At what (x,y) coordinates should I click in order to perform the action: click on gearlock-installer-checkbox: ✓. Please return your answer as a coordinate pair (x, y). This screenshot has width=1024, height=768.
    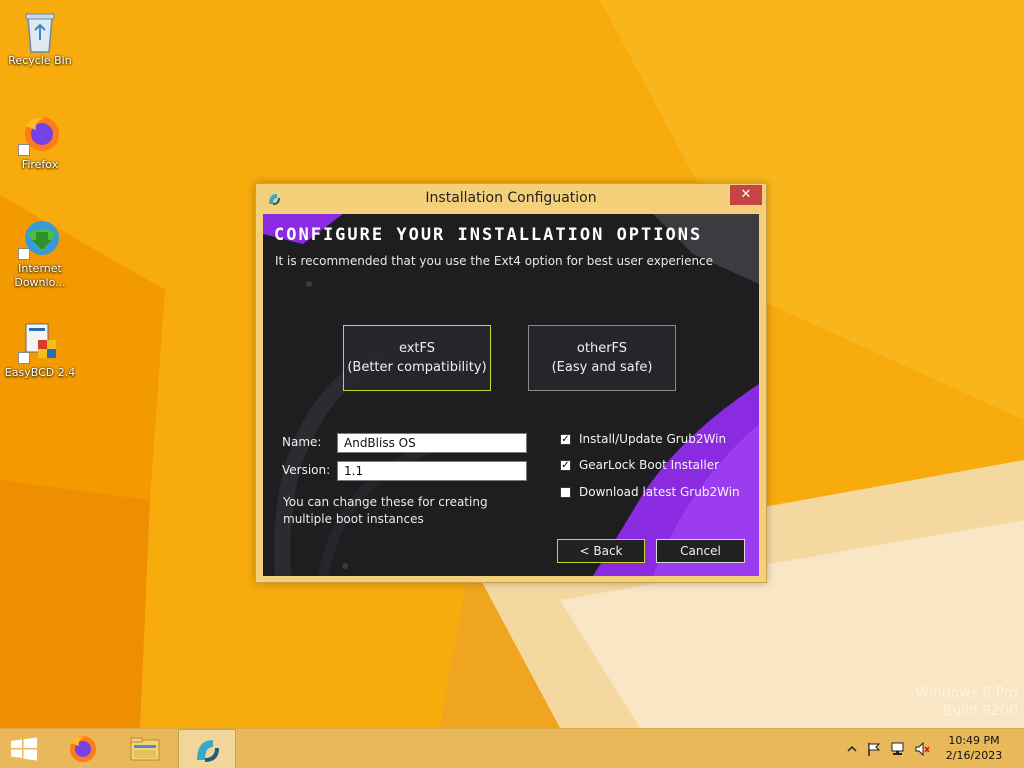
    Looking at the image, I should click on (565, 465).